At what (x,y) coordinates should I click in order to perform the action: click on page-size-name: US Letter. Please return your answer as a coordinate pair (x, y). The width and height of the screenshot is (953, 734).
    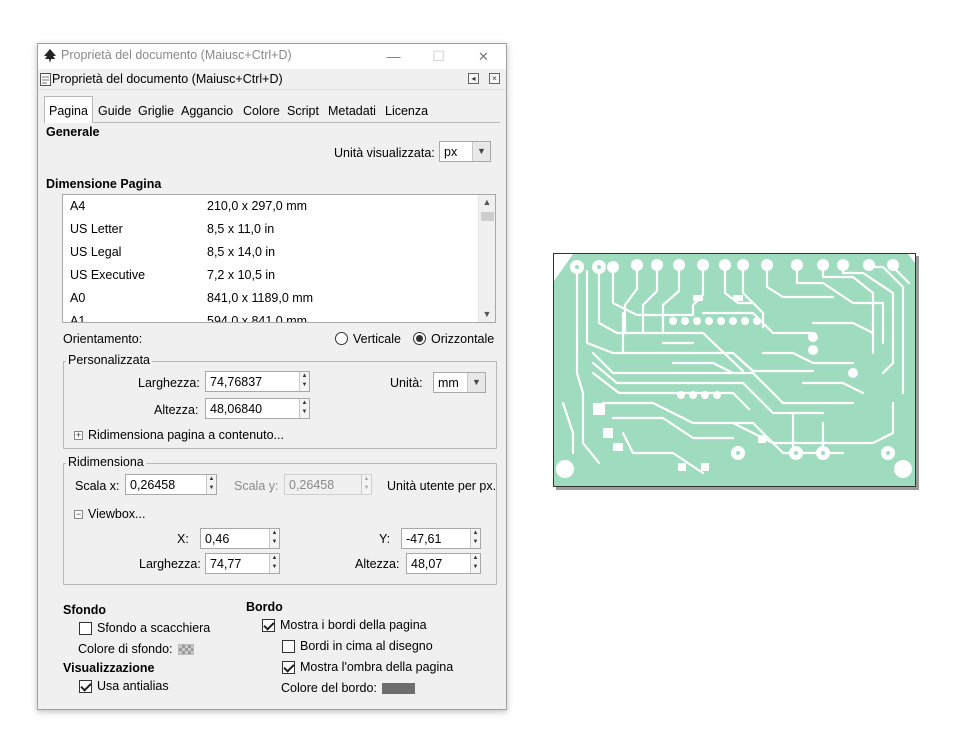
    Looking at the image, I should click on (96, 229).